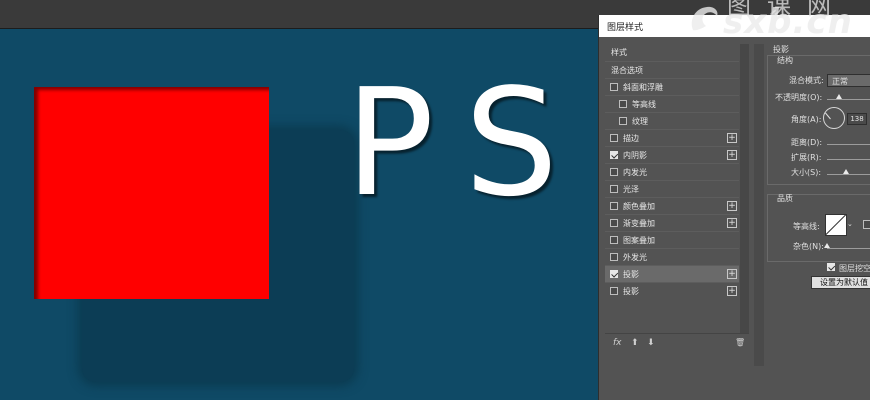 The height and width of the screenshot is (400, 870). Describe the element at coordinates (857, 119) in the screenshot. I see `angle-input: 138` at that location.